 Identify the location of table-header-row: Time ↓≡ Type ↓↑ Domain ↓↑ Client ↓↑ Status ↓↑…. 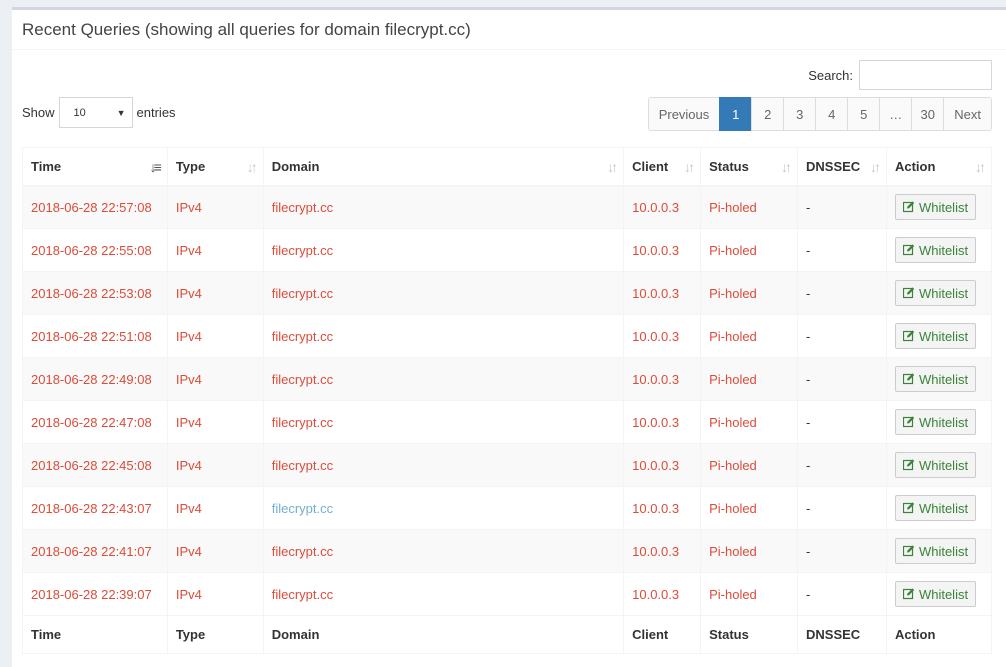
(507, 167).